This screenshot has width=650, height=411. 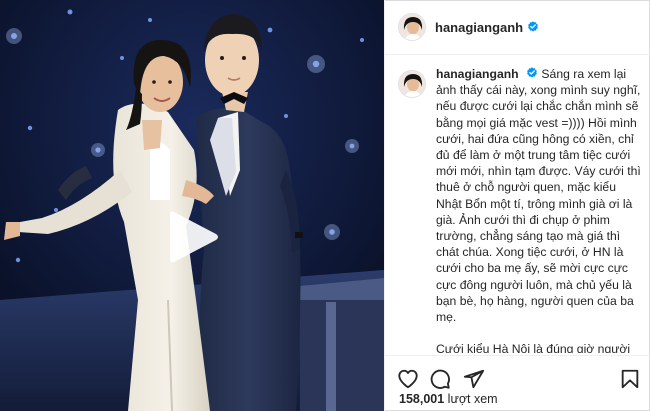 I want to click on view-count: 158,001 lượt xem, so click(x=448, y=399).